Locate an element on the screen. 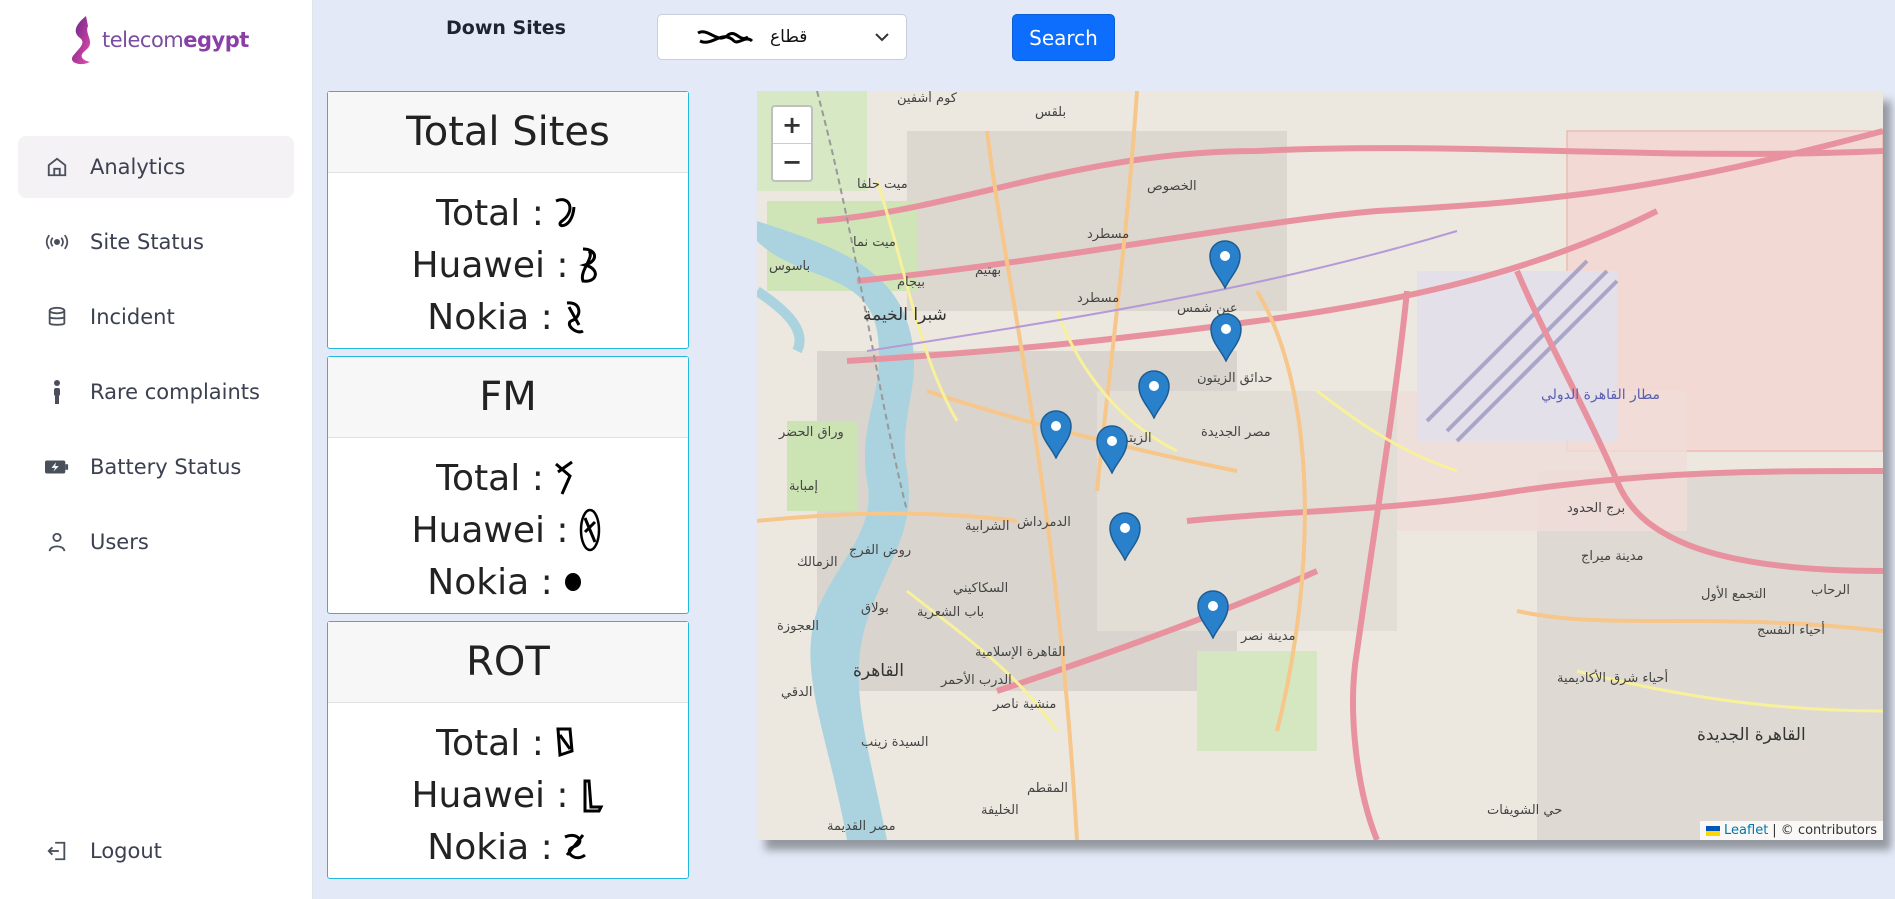  sector-select: قطاع is located at coordinates (782, 37).